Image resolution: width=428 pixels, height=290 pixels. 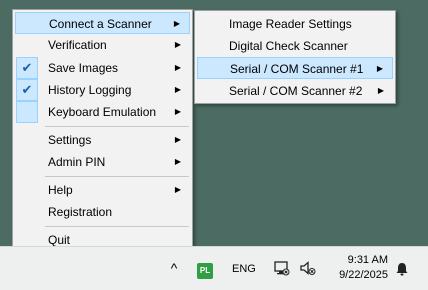 I want to click on check-placeholder-box, so click(x=27, y=112).